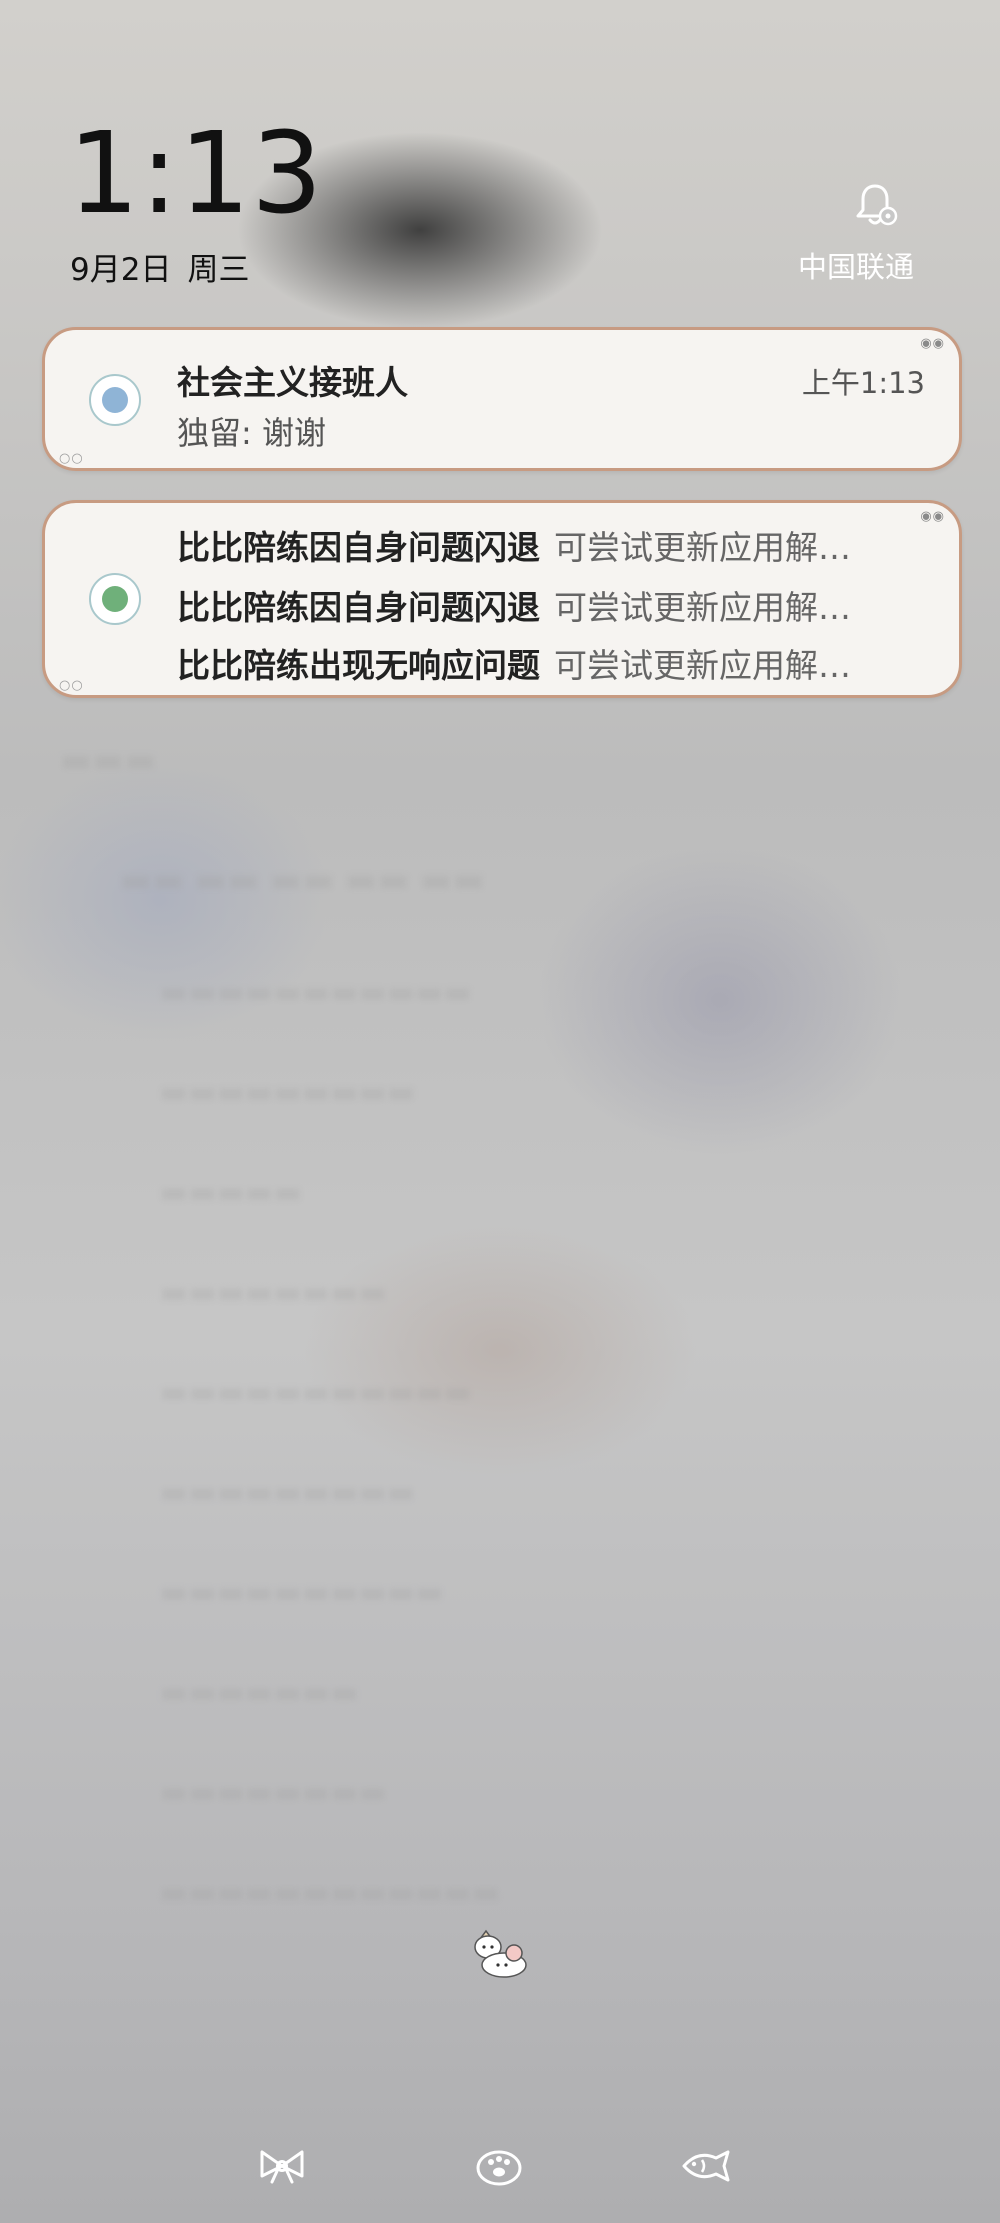  What do you see at coordinates (121, 270) in the screenshot?
I see `date-day: 9月2日` at bounding box center [121, 270].